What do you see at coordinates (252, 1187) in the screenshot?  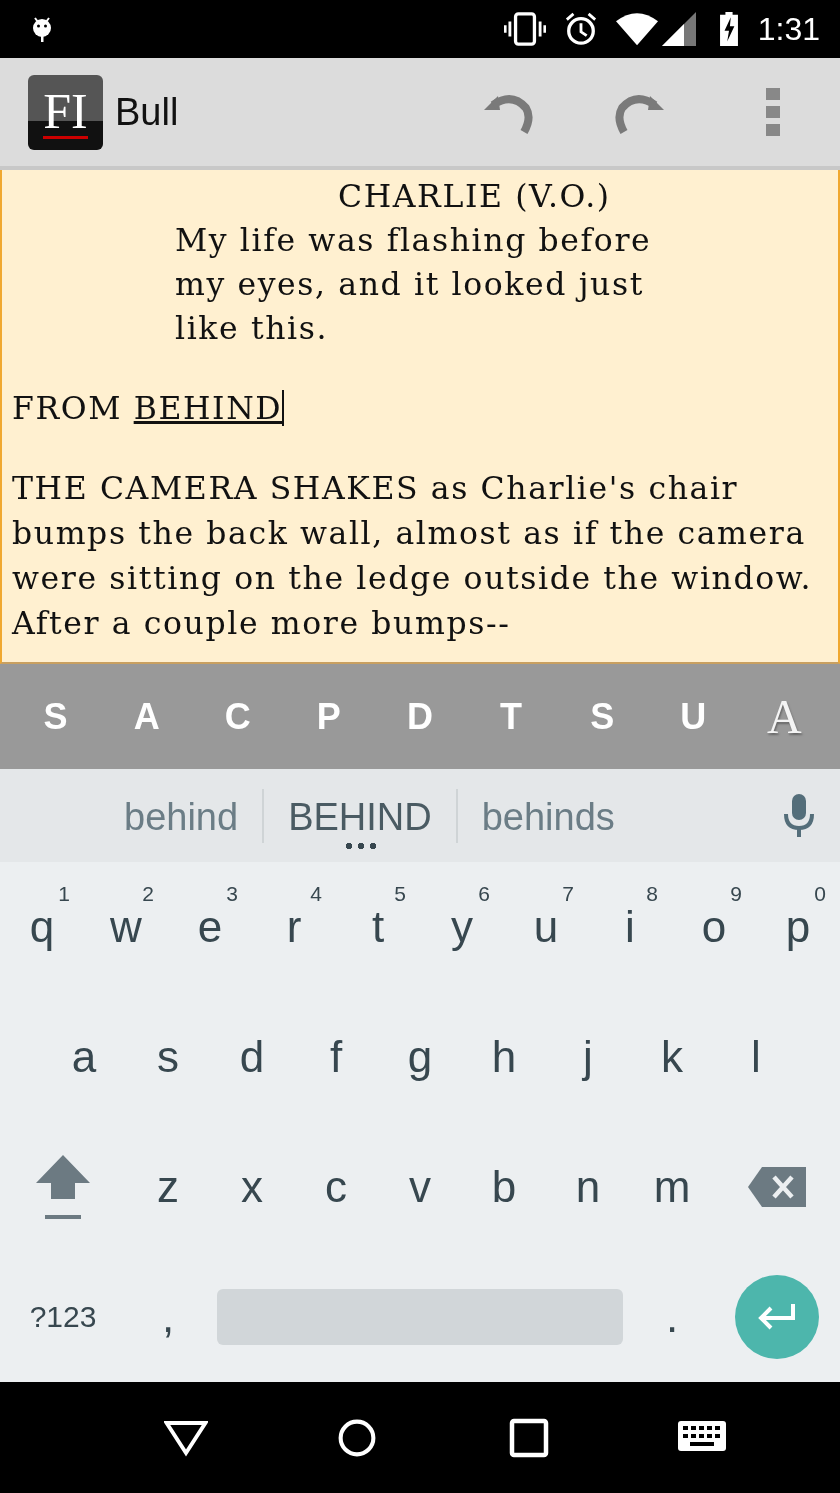 I see `key: x` at bounding box center [252, 1187].